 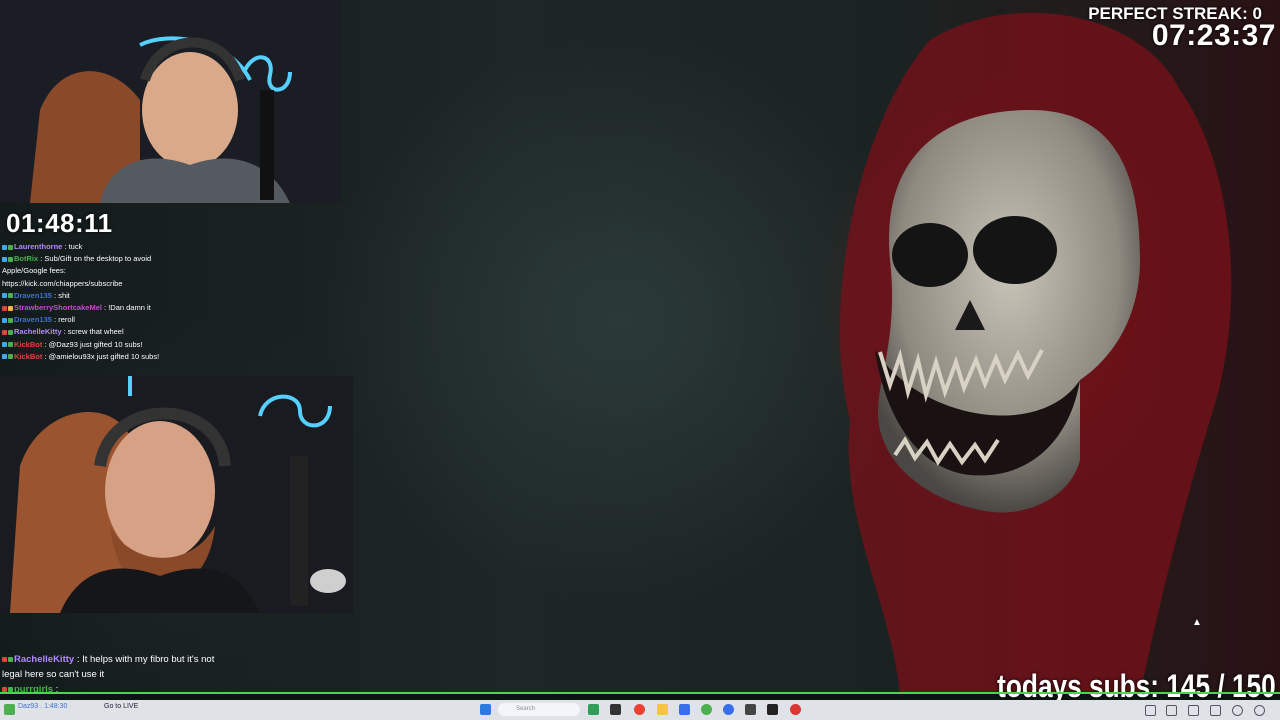 I want to click on chat-username: Laurenthorne, so click(x=38, y=246).